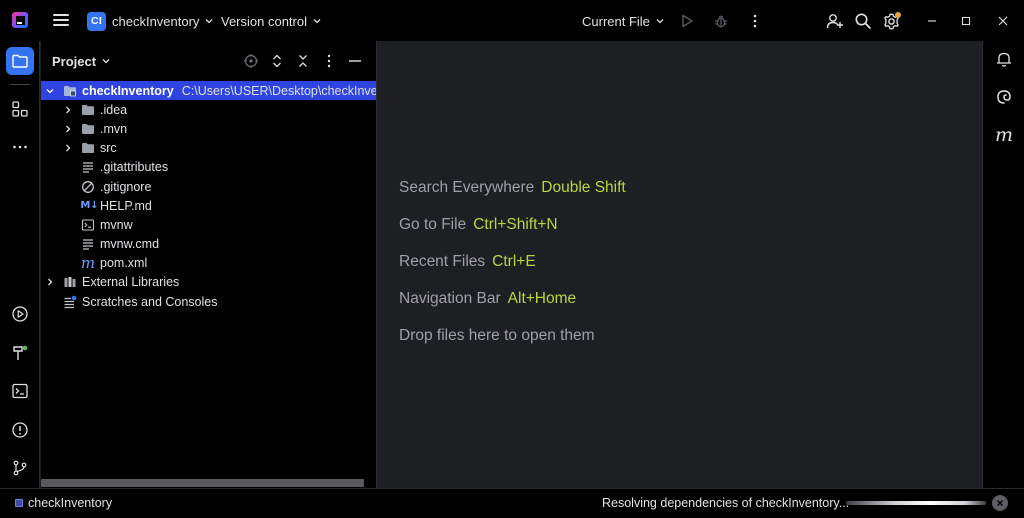  I want to click on expand-all-button, so click(277, 61).